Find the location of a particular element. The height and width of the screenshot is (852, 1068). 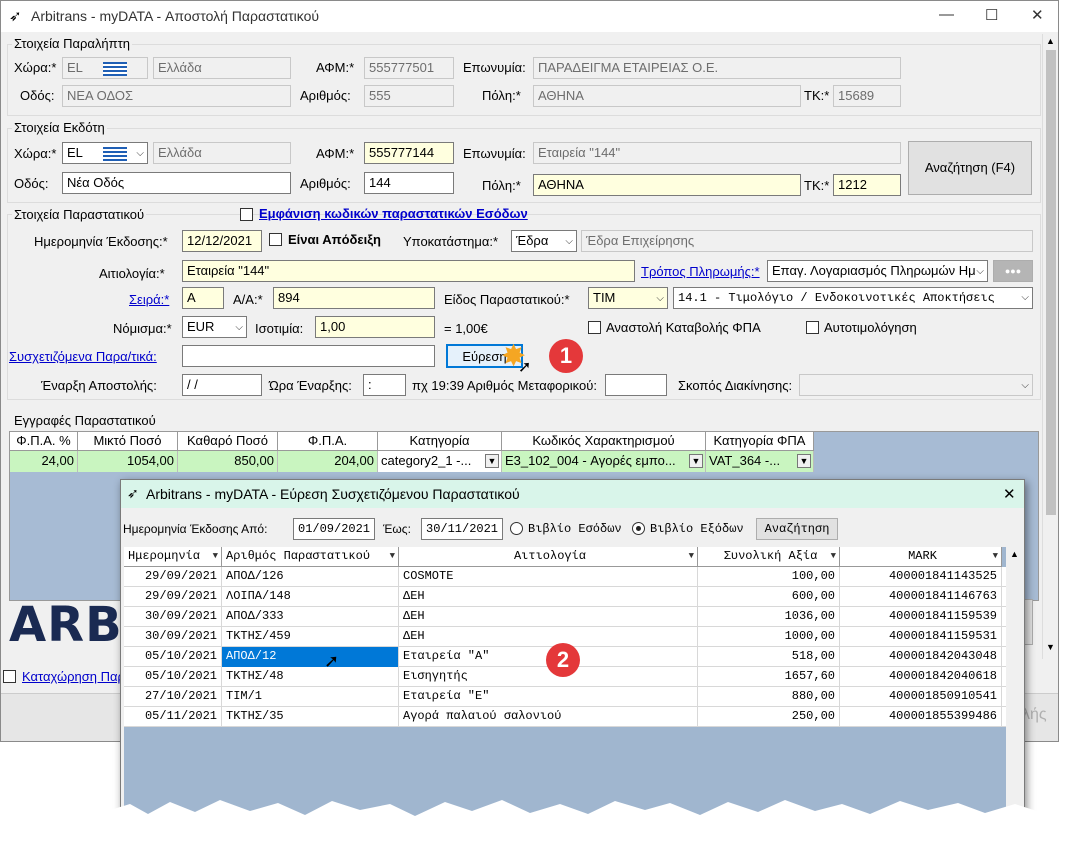

vat-suspension-label: Αναστολή Καταβολής ΦΠΑ is located at coordinates (683, 327).